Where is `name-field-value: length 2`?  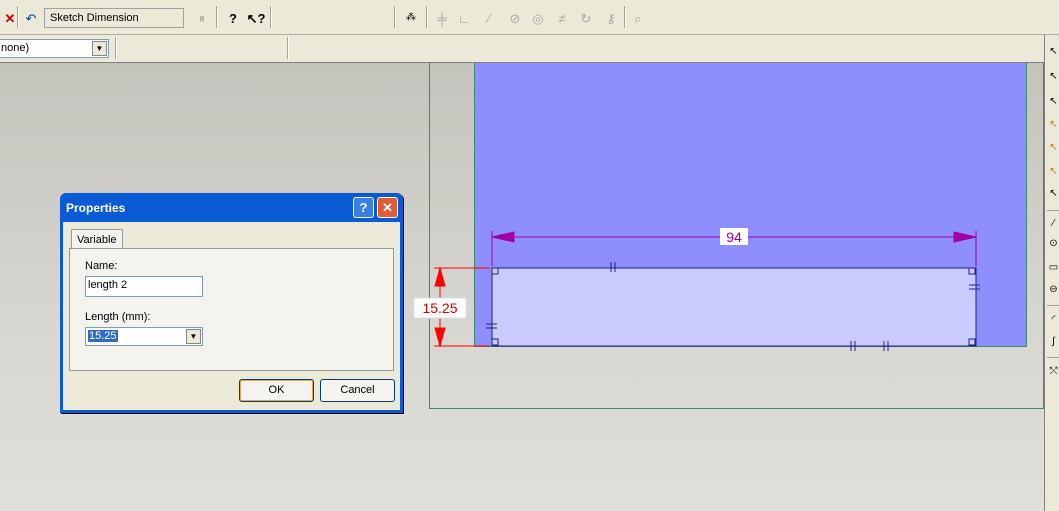
name-field-value: length 2 is located at coordinates (108, 285).